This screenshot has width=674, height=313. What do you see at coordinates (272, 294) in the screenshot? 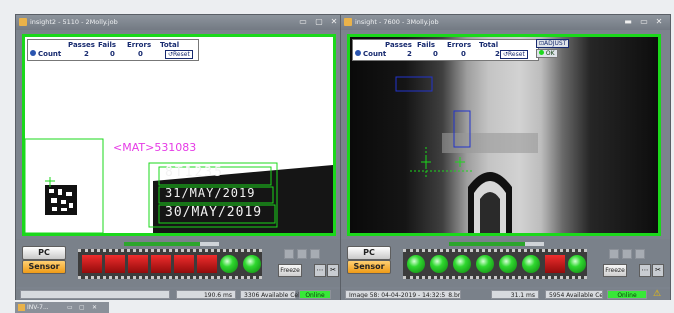
I see `status-cells: 3306 Available Cells` at bounding box center [272, 294].